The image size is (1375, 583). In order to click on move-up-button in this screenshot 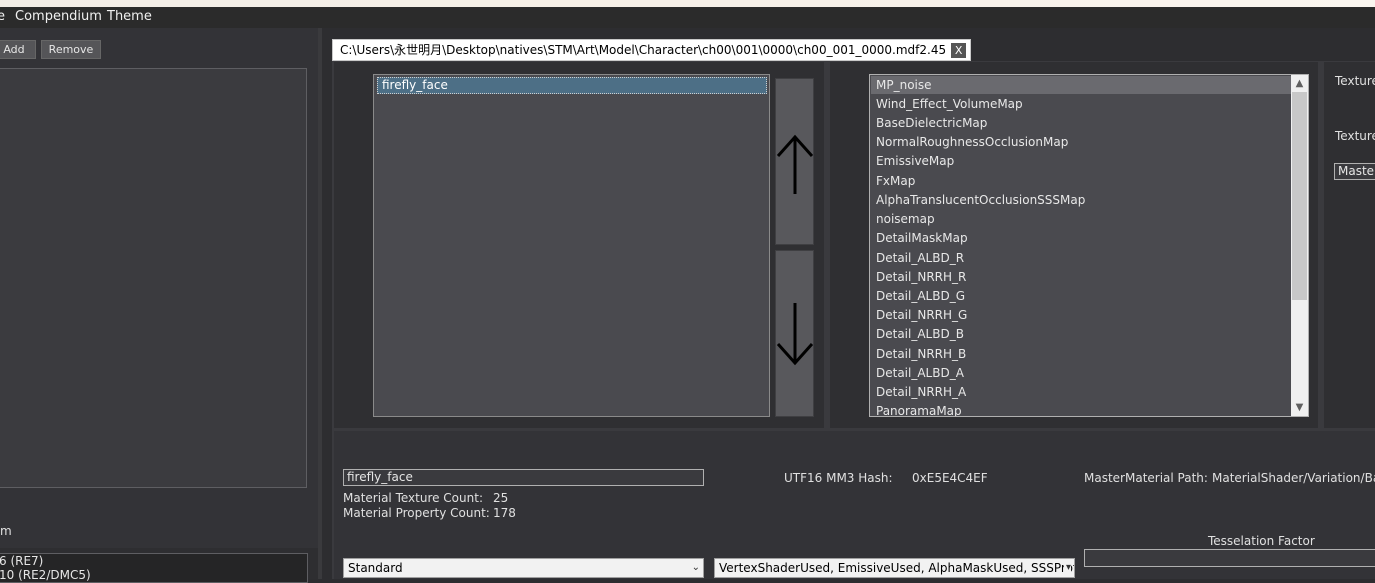, I will do `click(794, 161)`.